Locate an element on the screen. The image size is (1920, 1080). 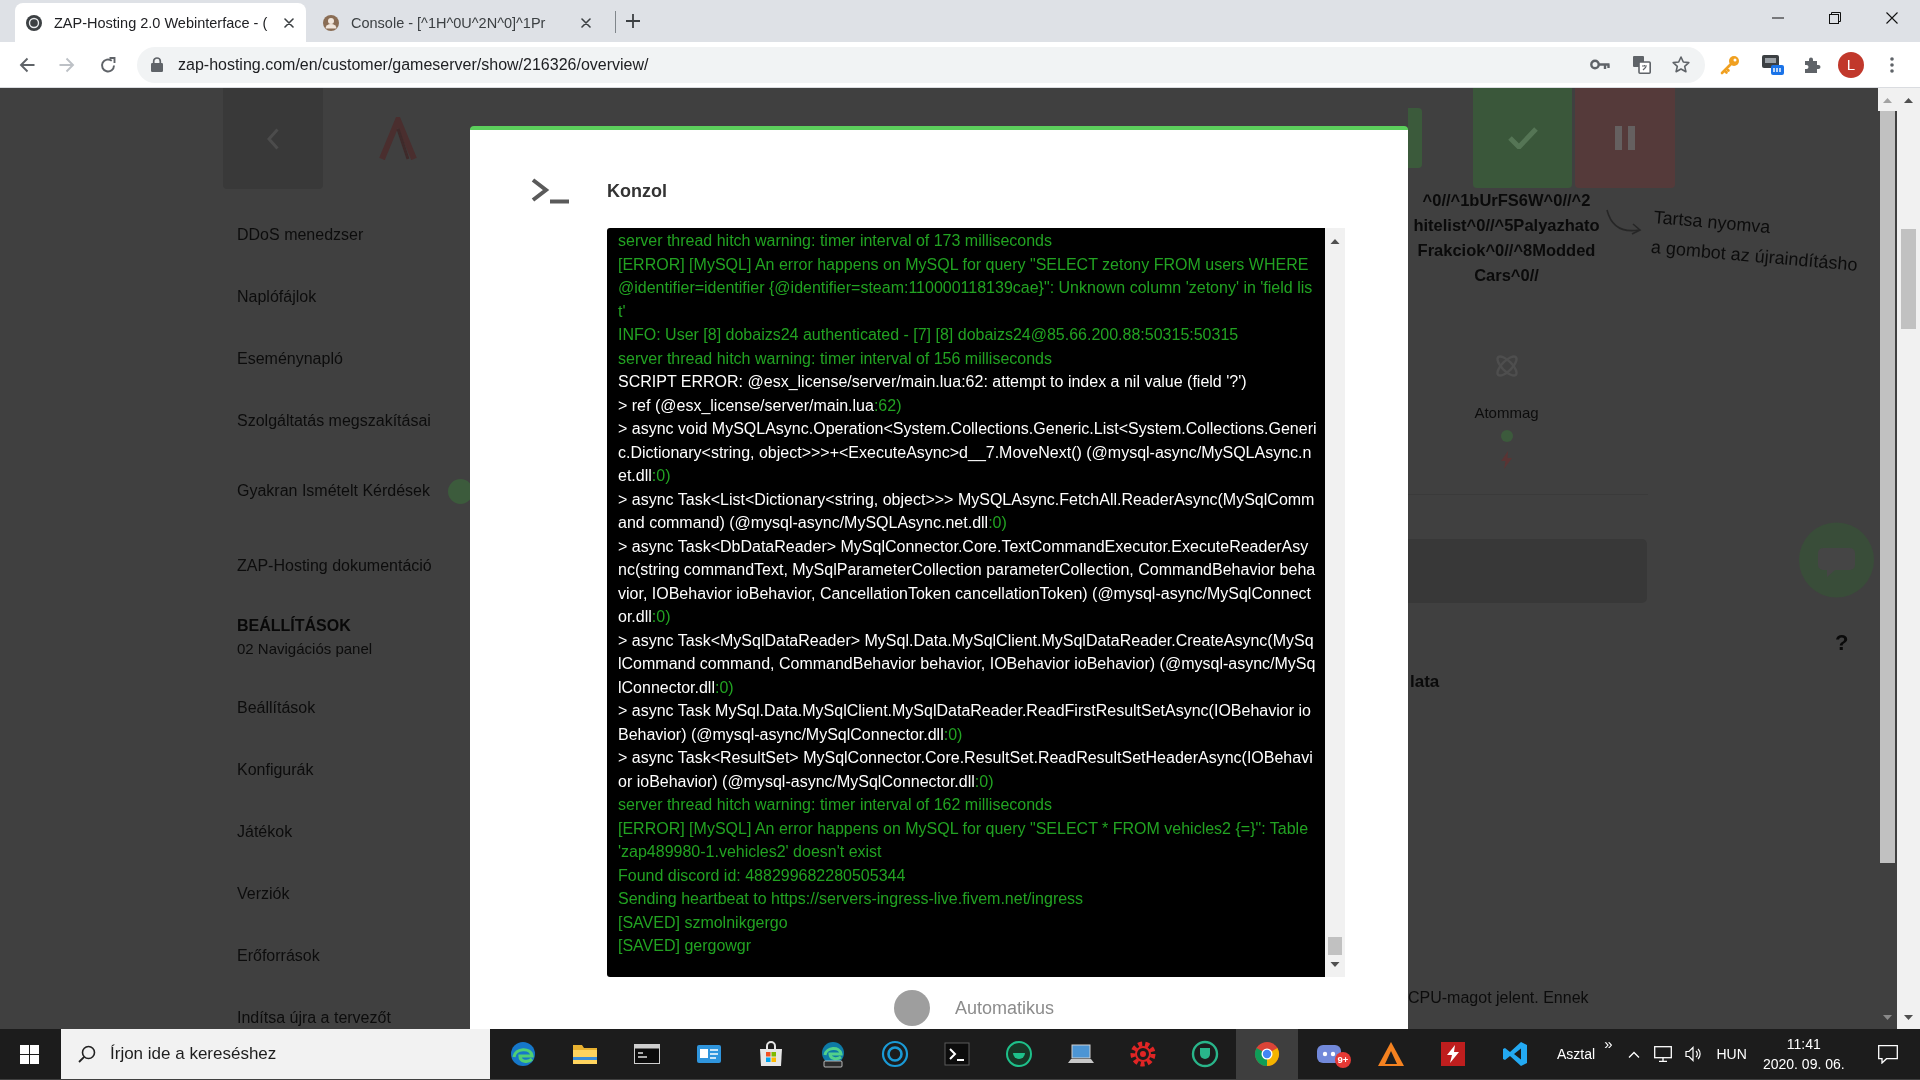
console-line: INFO: User [8] dobaizs24 authenticated - [7] [8] dobaizs24@85.66.200.88:50315:50315 is located at coordinates (929, 335).